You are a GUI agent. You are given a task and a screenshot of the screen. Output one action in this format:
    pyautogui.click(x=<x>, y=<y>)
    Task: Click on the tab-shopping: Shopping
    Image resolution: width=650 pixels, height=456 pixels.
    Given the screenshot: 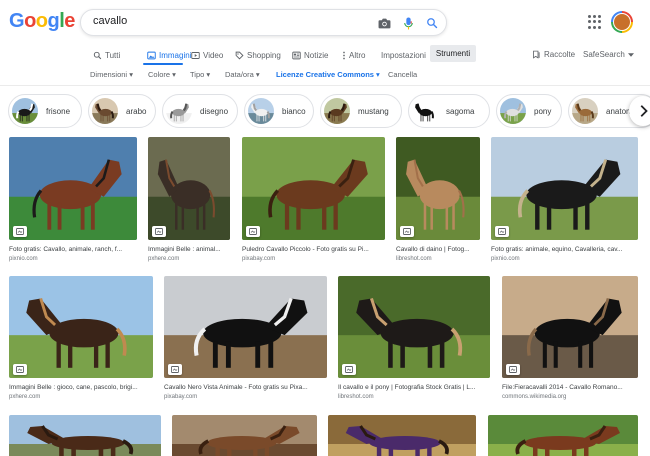 What is the action you would take?
    pyautogui.click(x=258, y=55)
    